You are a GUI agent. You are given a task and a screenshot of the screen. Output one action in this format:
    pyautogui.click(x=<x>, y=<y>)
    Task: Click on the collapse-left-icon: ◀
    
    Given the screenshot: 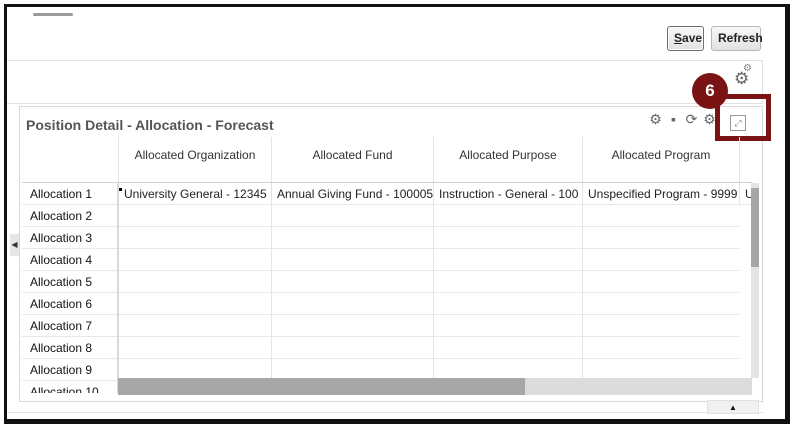 What is the action you would take?
    pyautogui.click(x=14, y=245)
    